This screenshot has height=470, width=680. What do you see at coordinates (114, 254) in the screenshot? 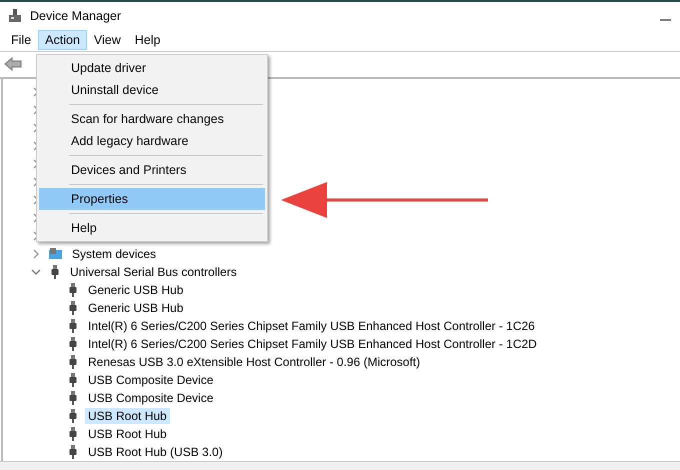
I see `tree-item: System devices` at bounding box center [114, 254].